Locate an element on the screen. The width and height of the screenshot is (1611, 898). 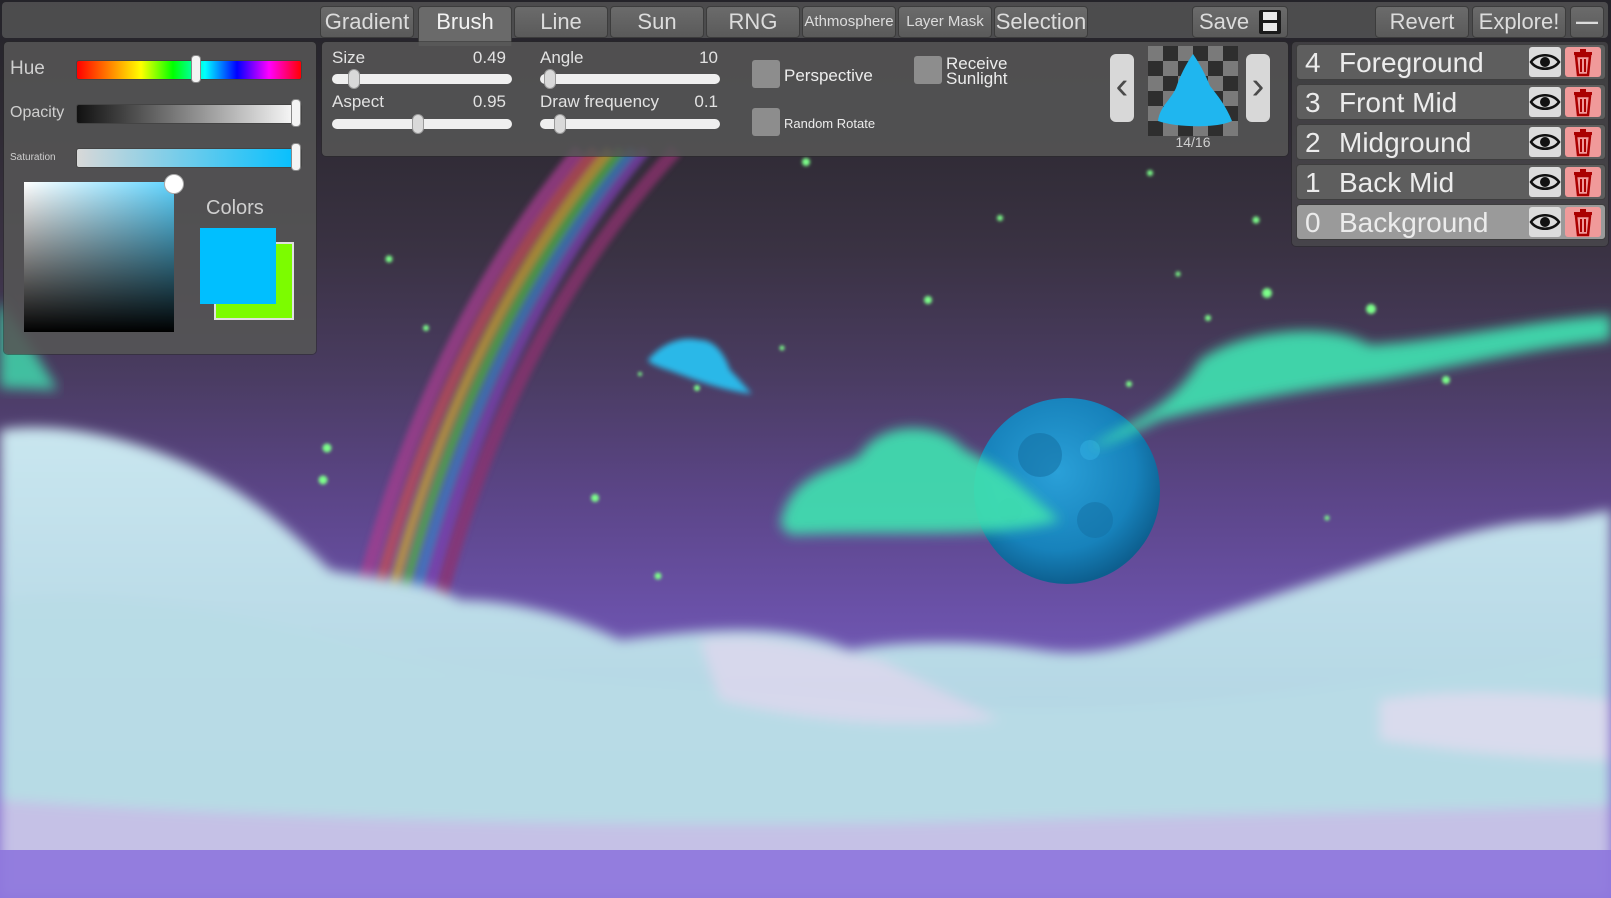
teal-clouds is located at coordinates (1195, 425).